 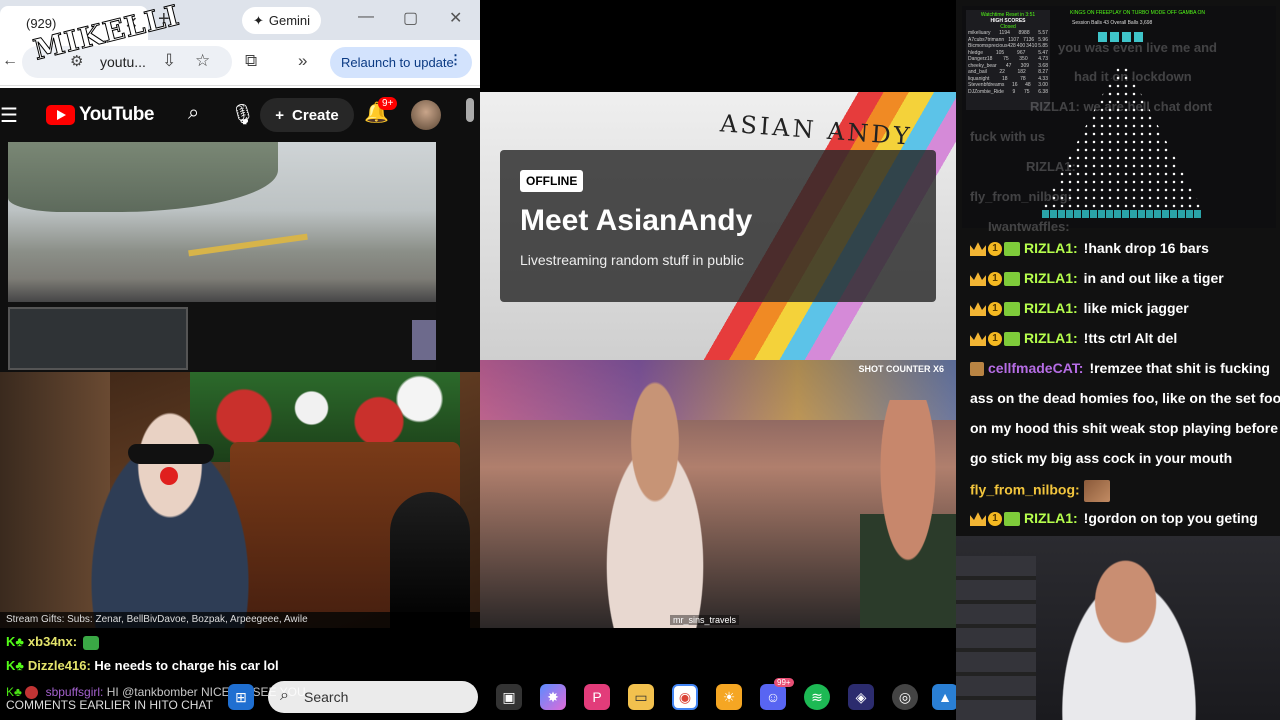 What do you see at coordinates (632, 260) in the screenshot?
I see `channel-description: Livestreaming random stuff in public` at bounding box center [632, 260].